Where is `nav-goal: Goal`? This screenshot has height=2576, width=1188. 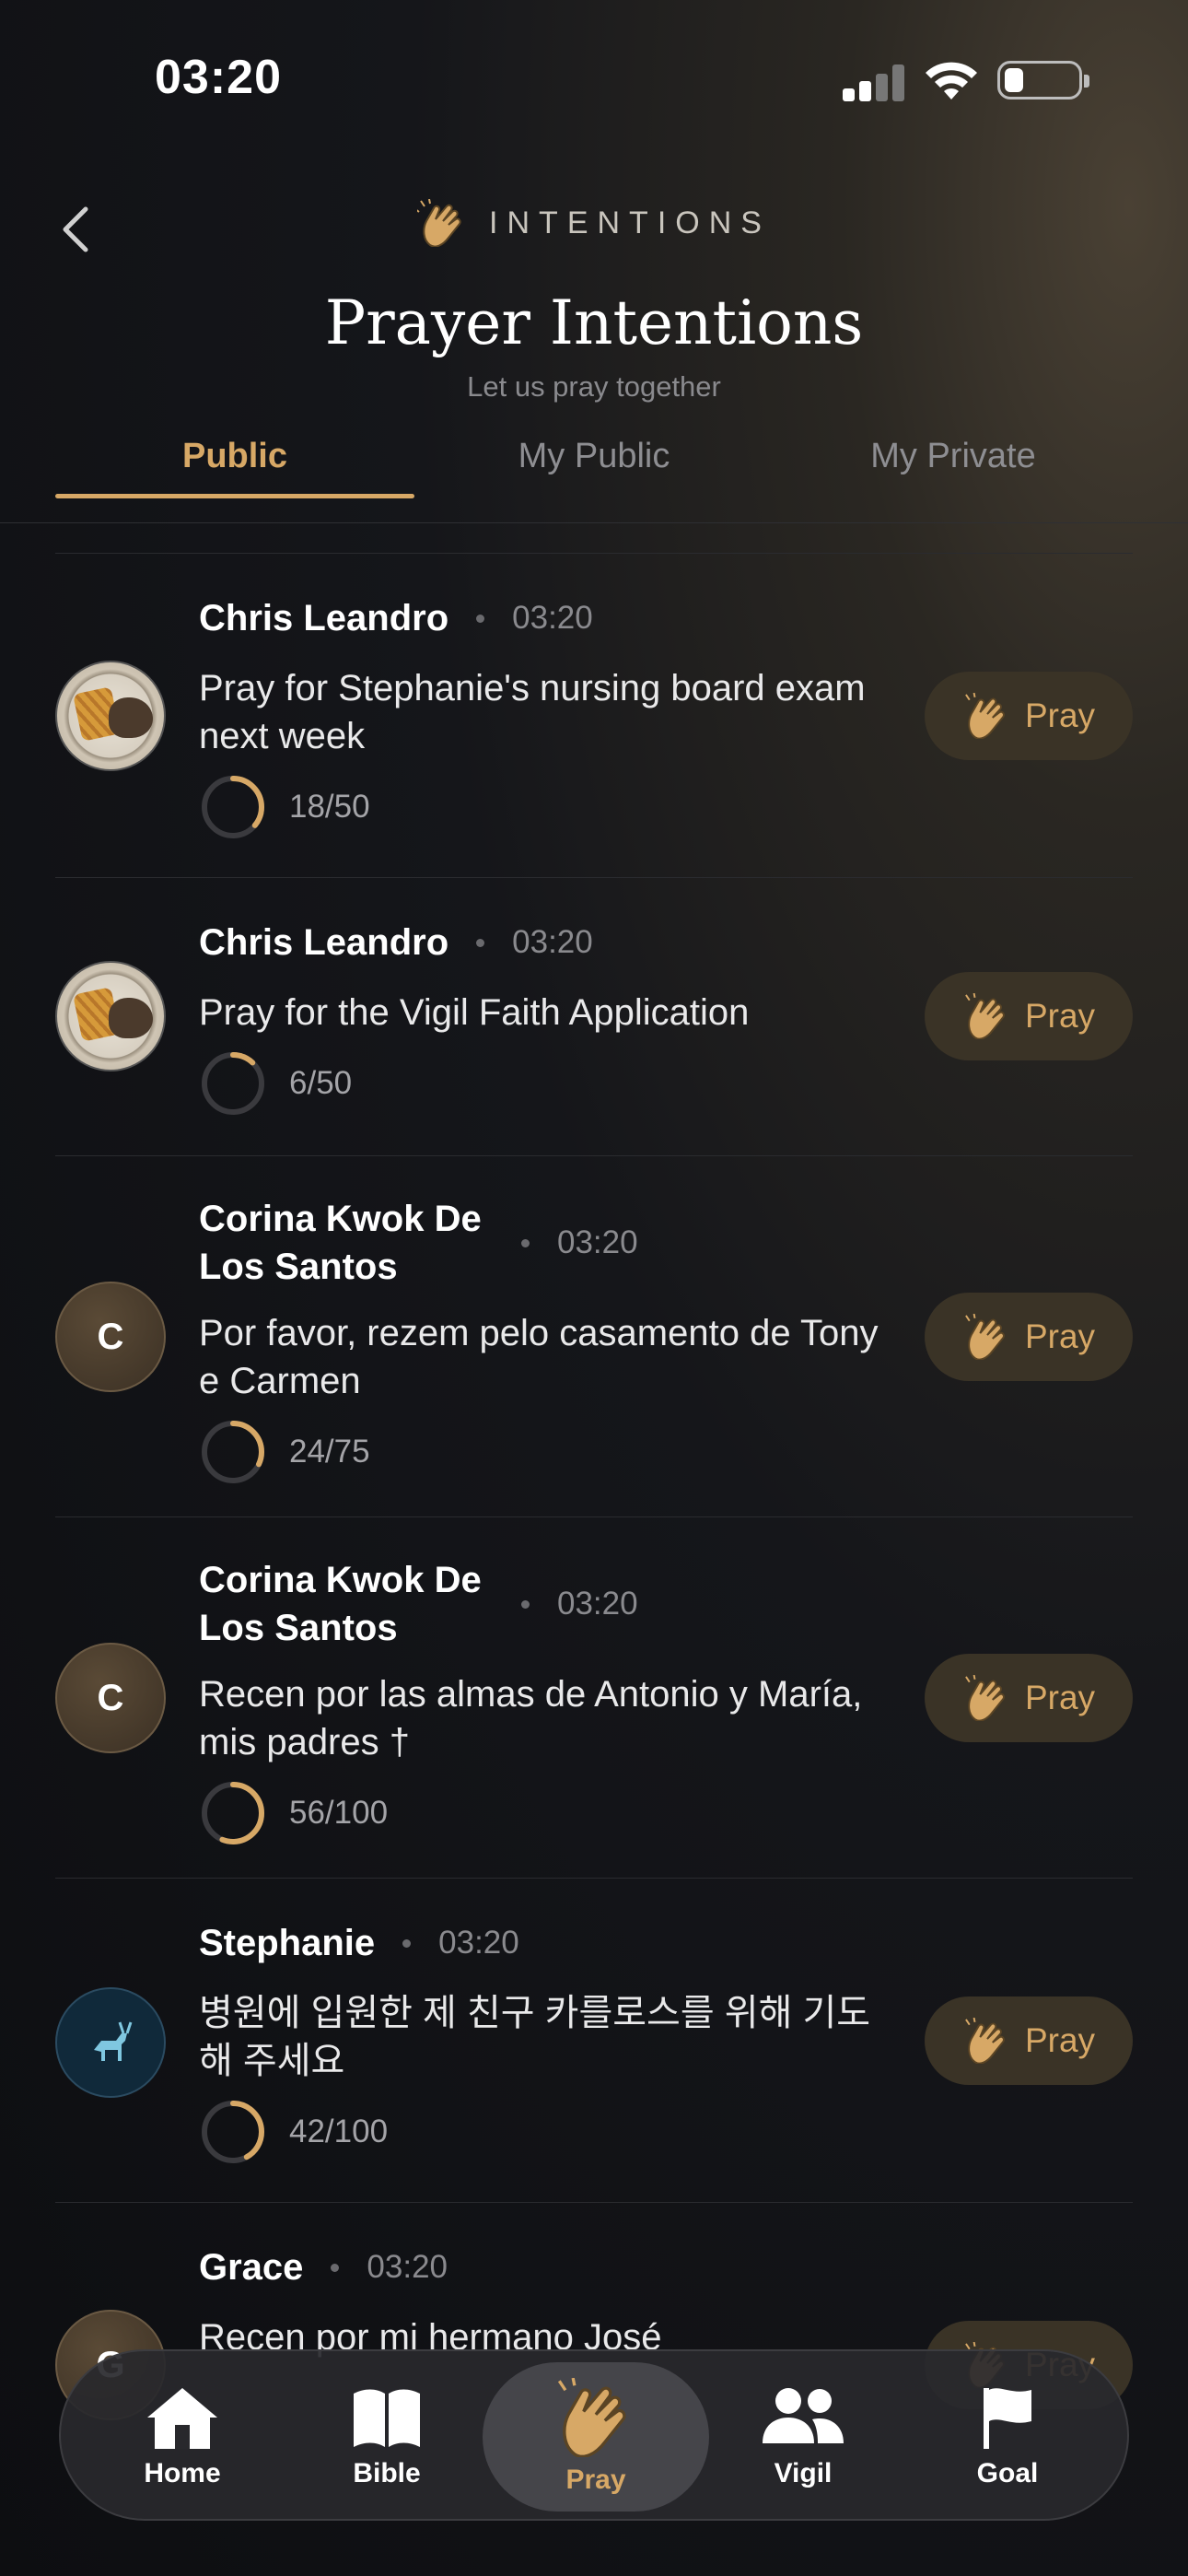 nav-goal: Goal is located at coordinates (1007, 2437).